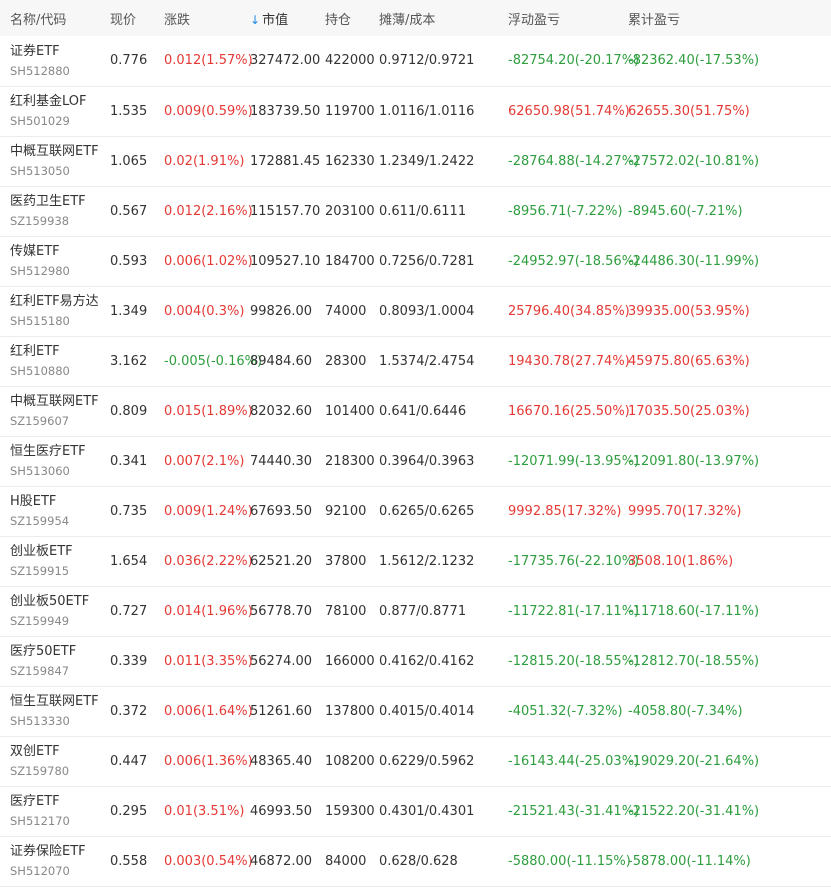  Describe the element at coordinates (195, 18) in the screenshot. I see `header-change: 涨跌` at that location.